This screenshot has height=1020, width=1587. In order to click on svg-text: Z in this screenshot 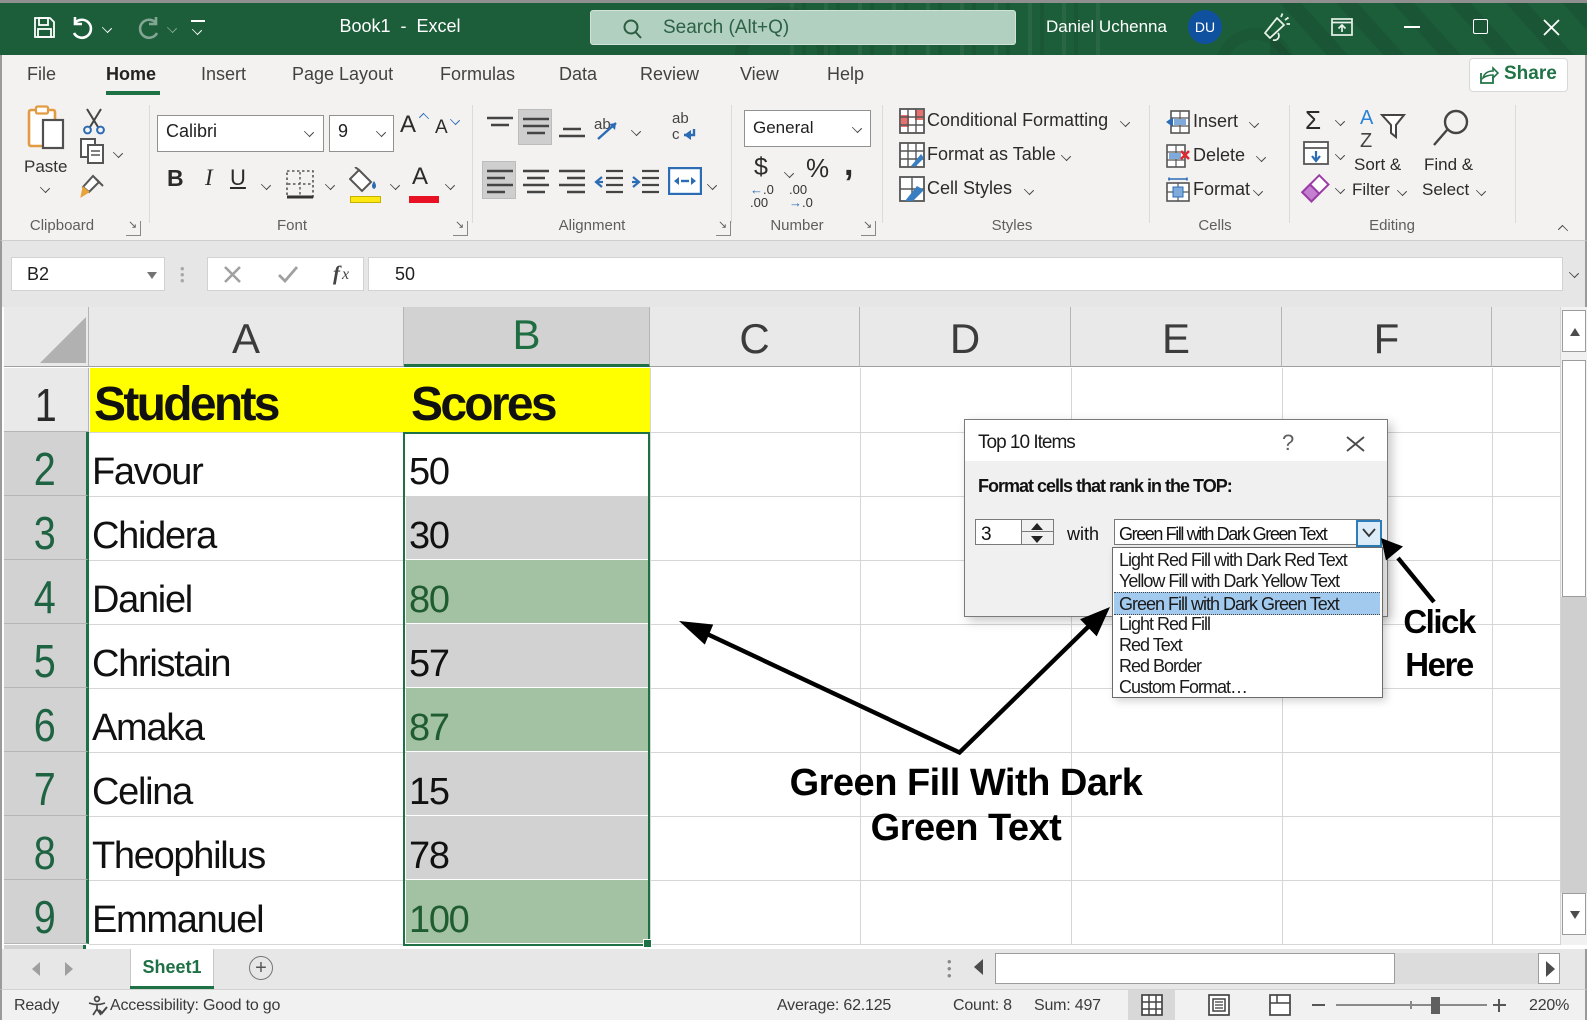, I will do `click(1366, 141)`.